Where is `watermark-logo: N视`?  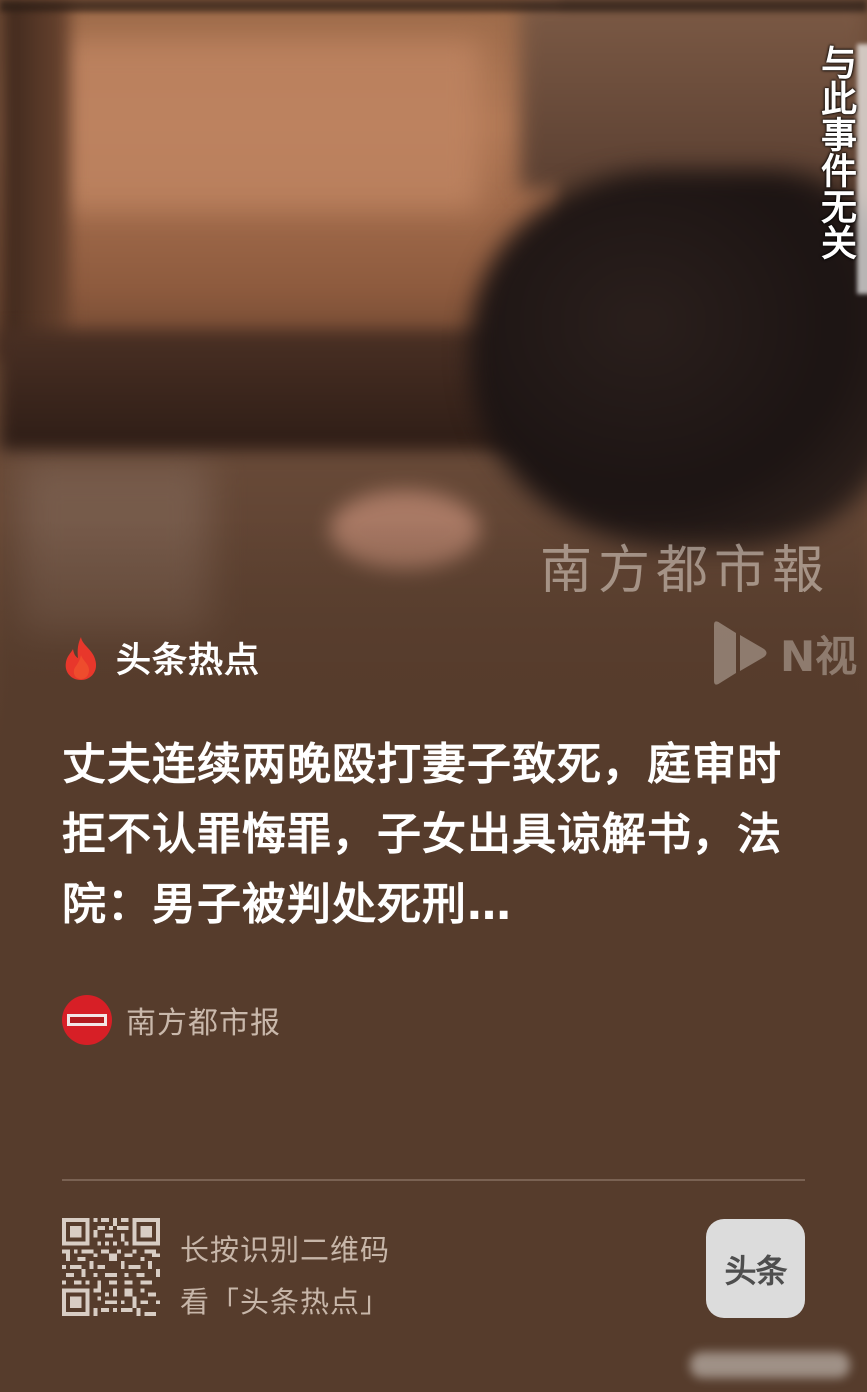
watermark-logo: N视 is located at coordinates (781, 653).